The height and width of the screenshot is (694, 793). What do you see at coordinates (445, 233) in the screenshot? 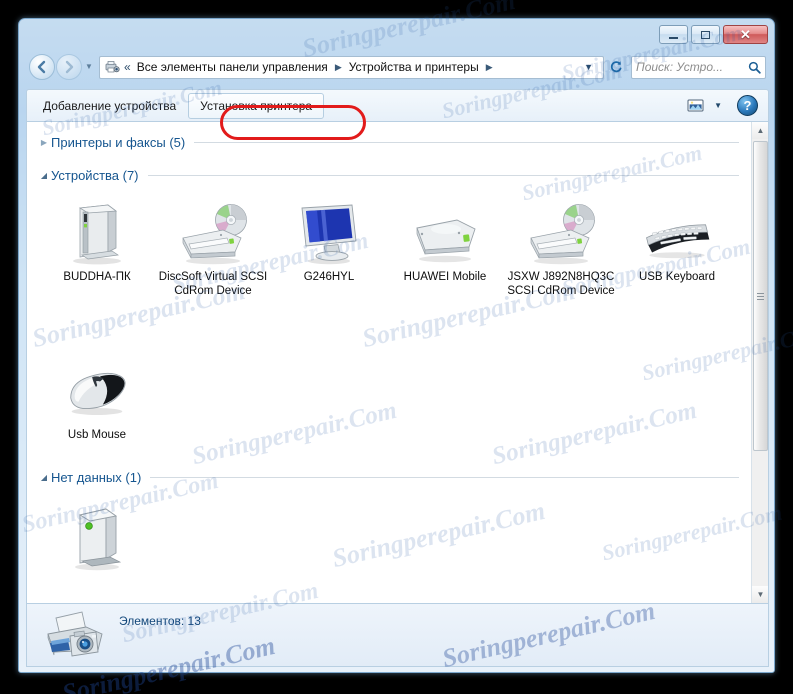
I see `external-drive-icon` at bounding box center [445, 233].